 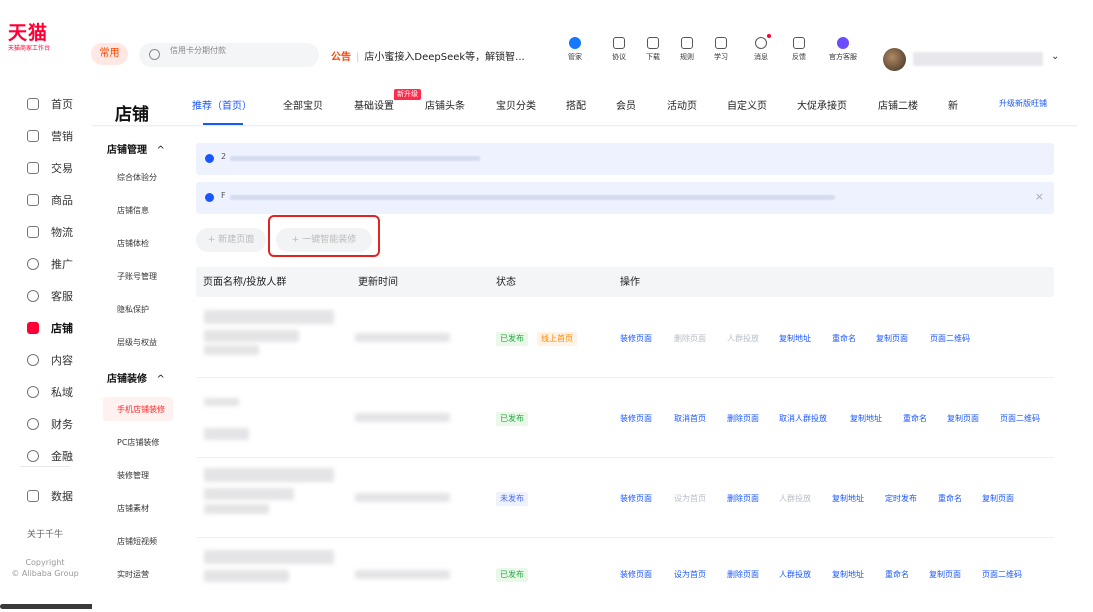 What do you see at coordinates (843, 48) in the screenshot?
I see `tool-service: 官方客服` at bounding box center [843, 48].